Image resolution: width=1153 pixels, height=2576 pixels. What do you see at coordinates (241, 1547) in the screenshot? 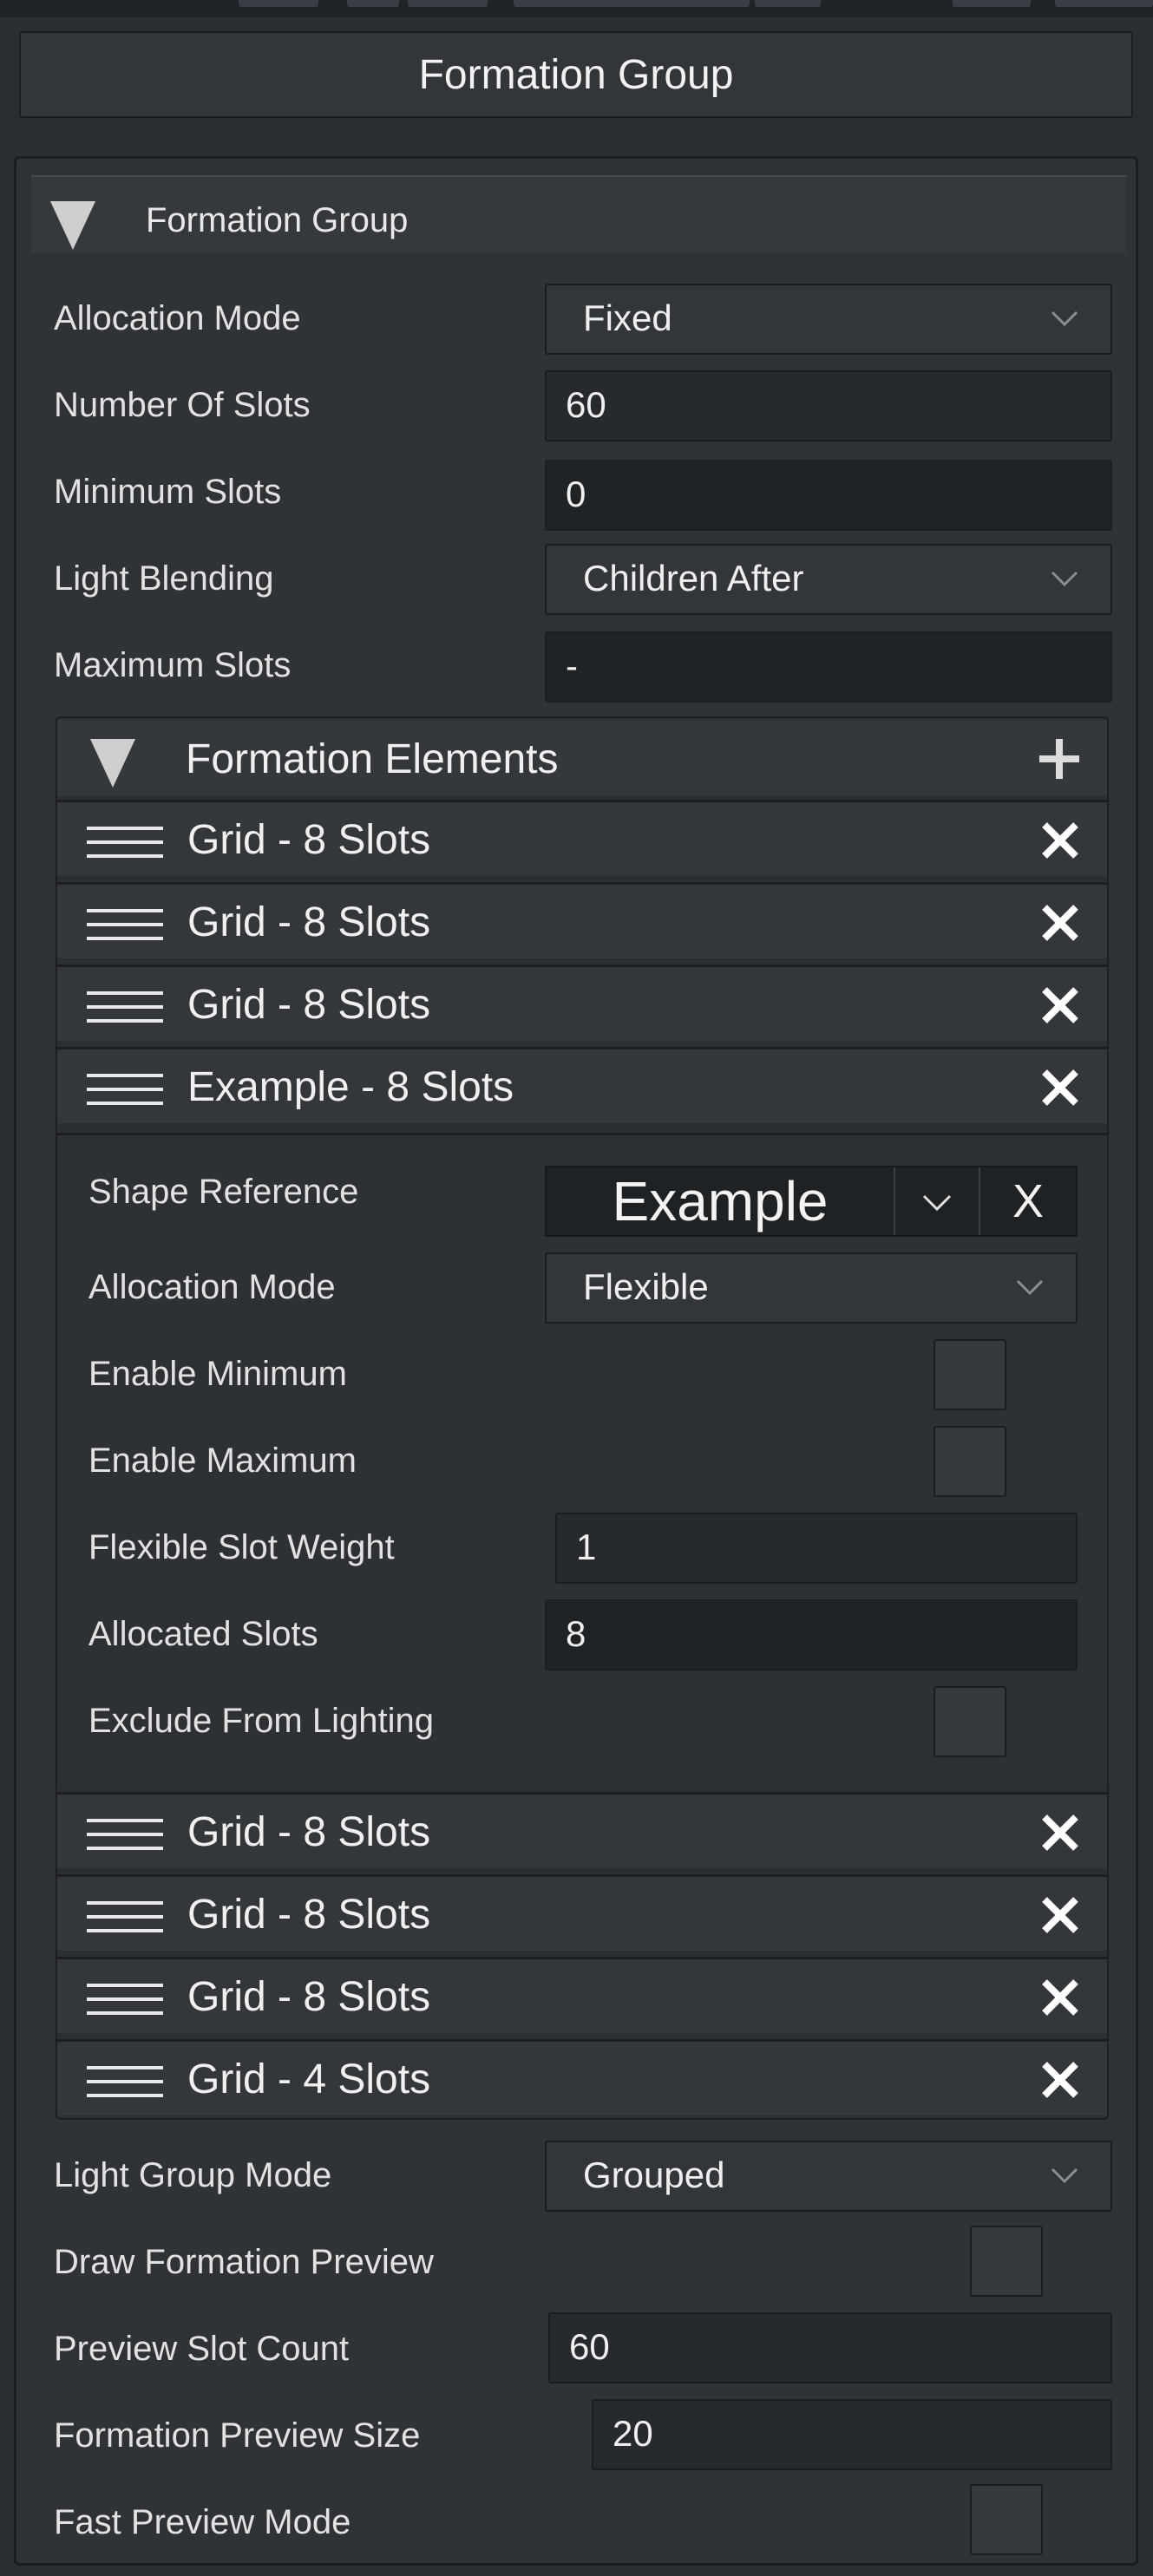
I see `flexible-slot-weight-label: Flexible Slot Weight` at bounding box center [241, 1547].